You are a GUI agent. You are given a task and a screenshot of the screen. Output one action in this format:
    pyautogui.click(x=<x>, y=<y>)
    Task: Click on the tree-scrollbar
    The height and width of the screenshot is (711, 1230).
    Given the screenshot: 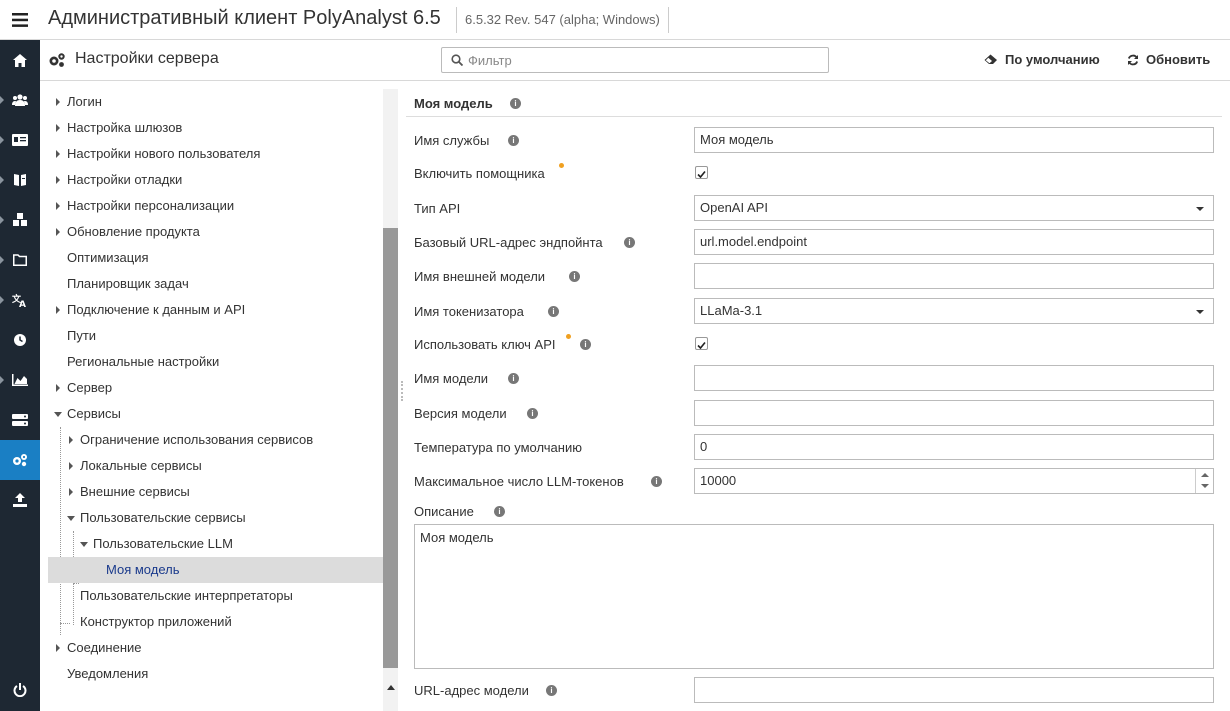 What is the action you would take?
    pyautogui.click(x=390, y=400)
    